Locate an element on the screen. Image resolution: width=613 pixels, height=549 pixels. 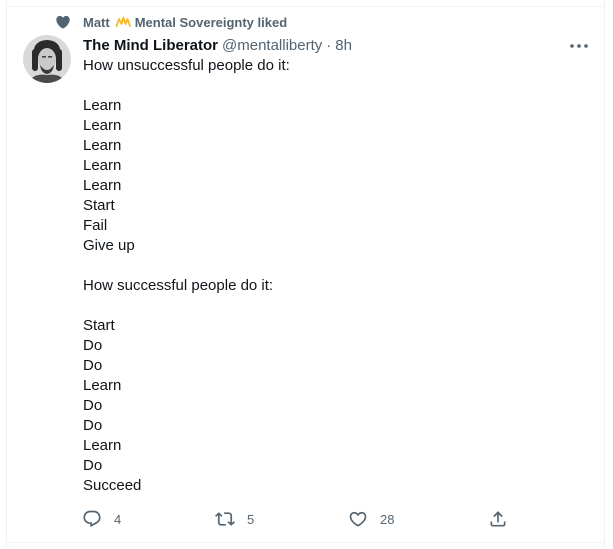
avatar is located at coordinates (47, 59).